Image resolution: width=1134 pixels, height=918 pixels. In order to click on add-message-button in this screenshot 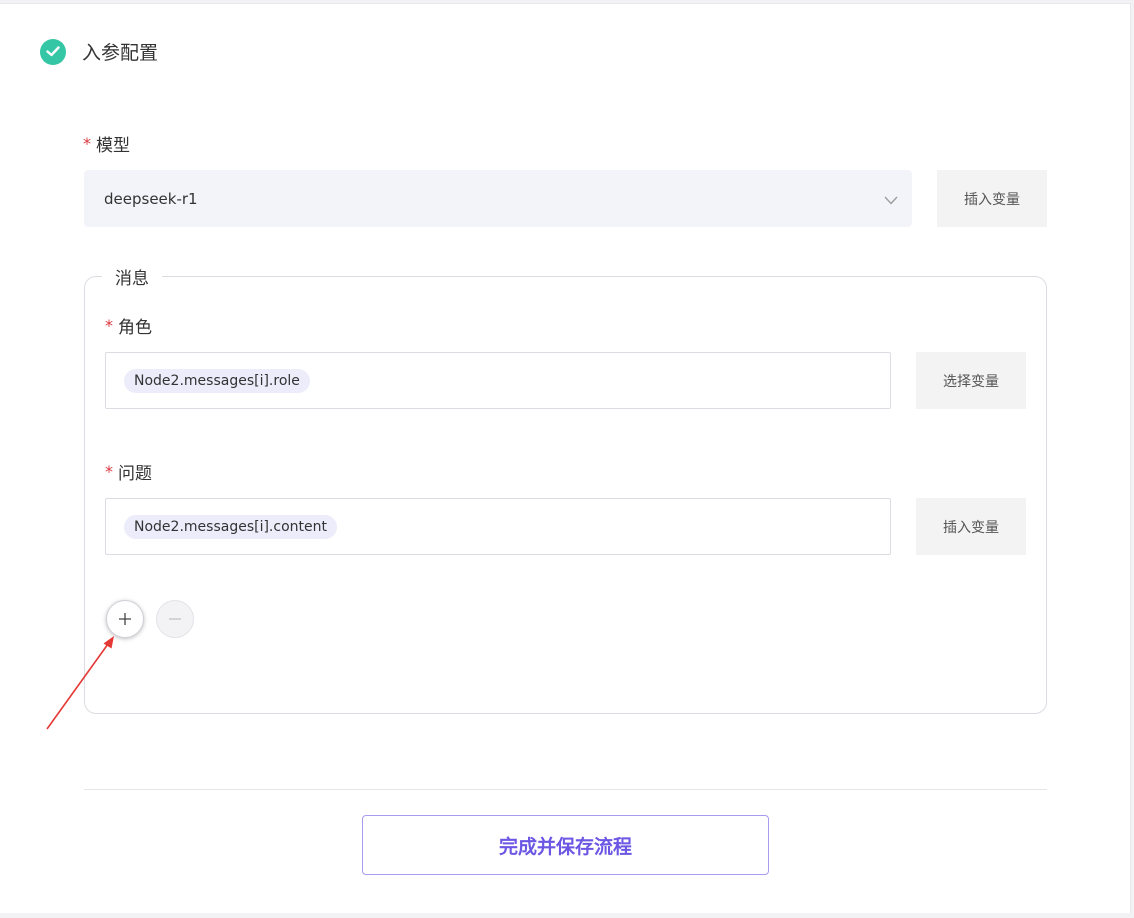, I will do `click(125, 619)`.